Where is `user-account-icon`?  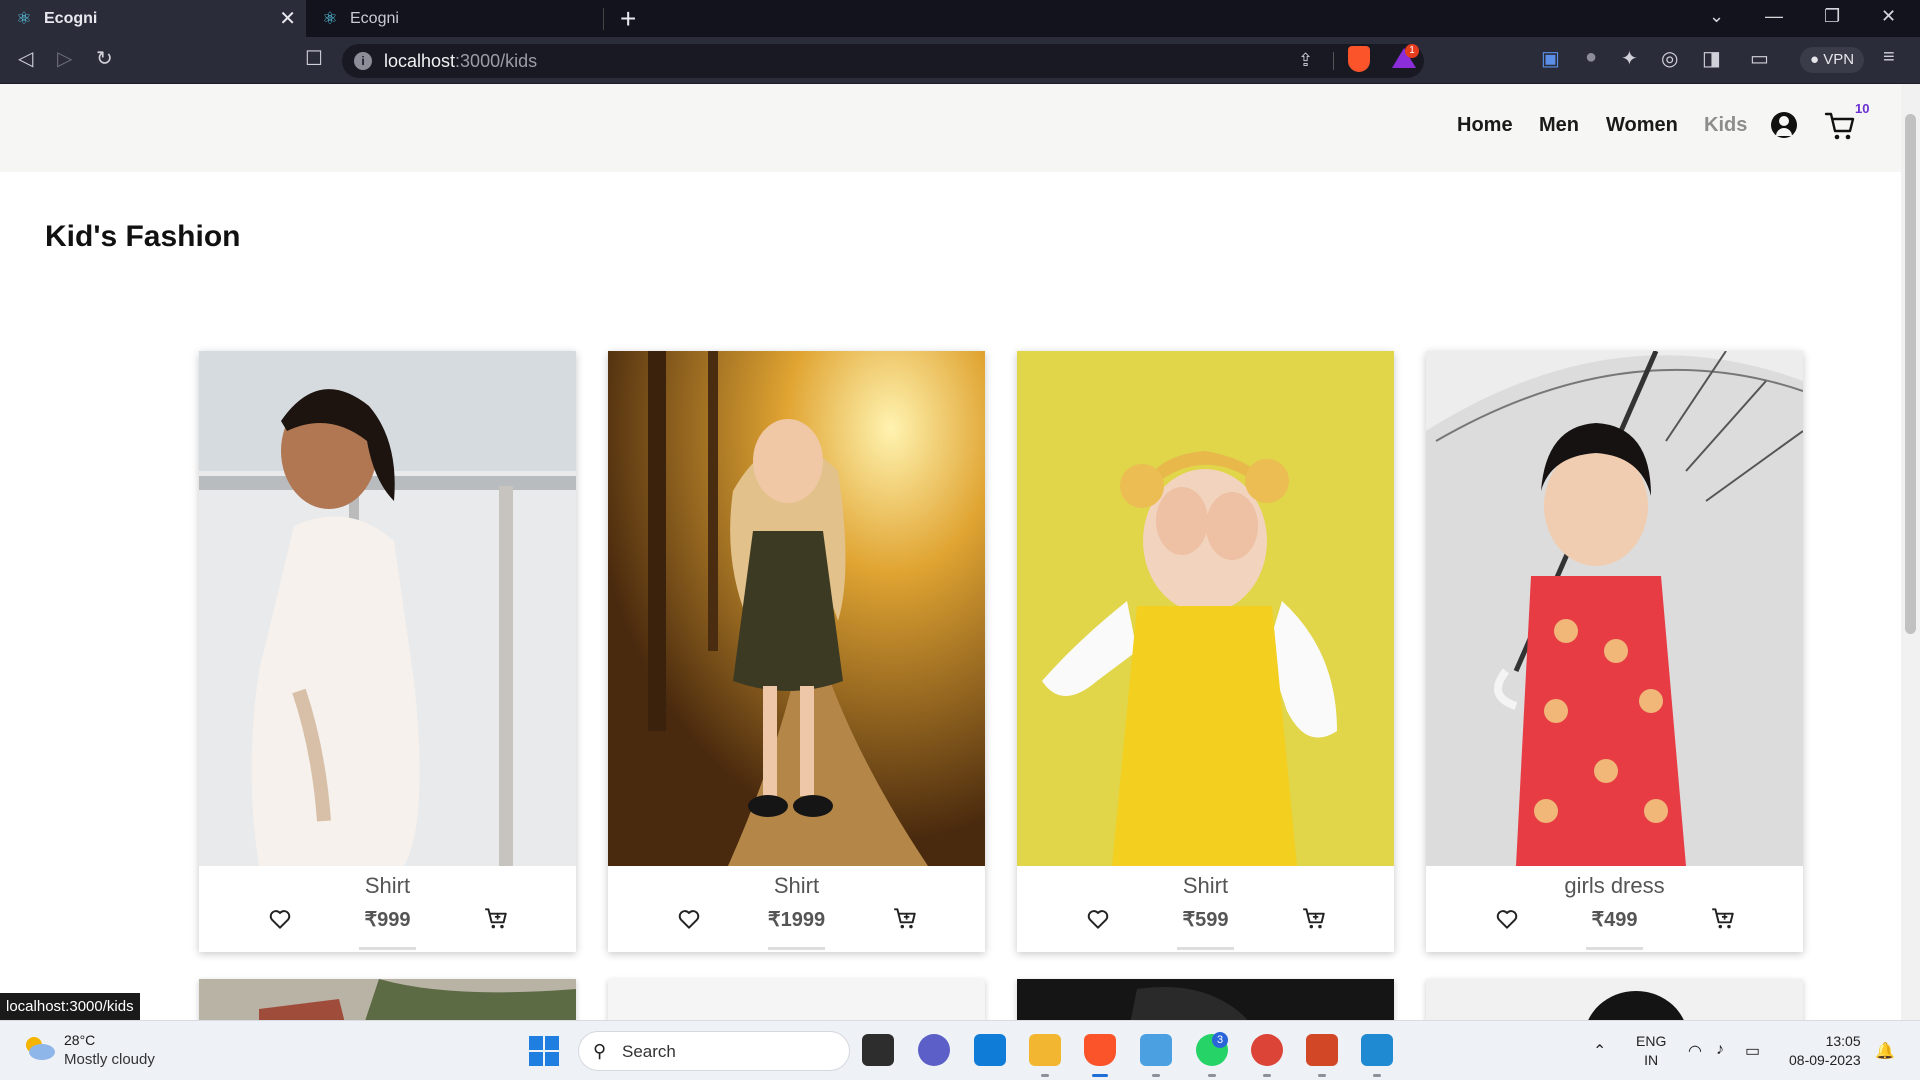 user-account-icon is located at coordinates (1784, 125).